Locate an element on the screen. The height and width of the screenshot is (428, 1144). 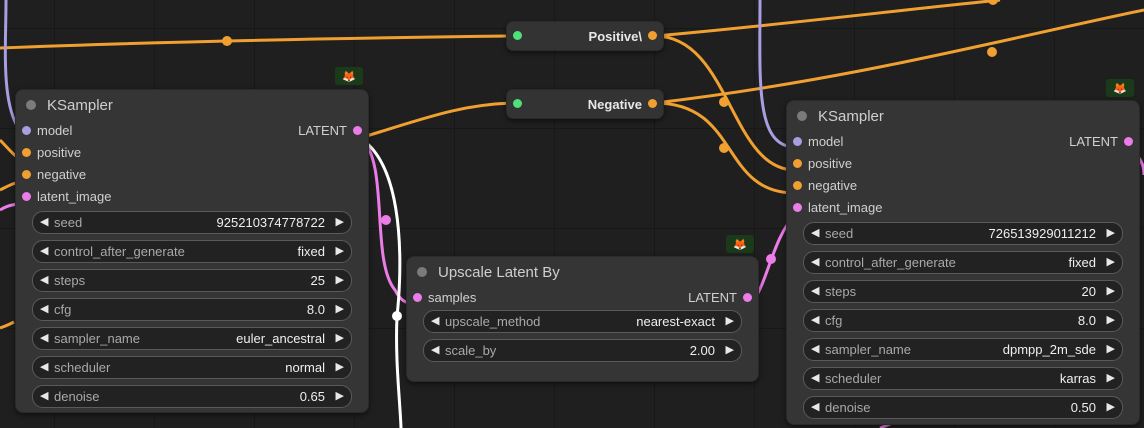
widget-value: dpmpp_2m_sde is located at coordinates (1049, 349).